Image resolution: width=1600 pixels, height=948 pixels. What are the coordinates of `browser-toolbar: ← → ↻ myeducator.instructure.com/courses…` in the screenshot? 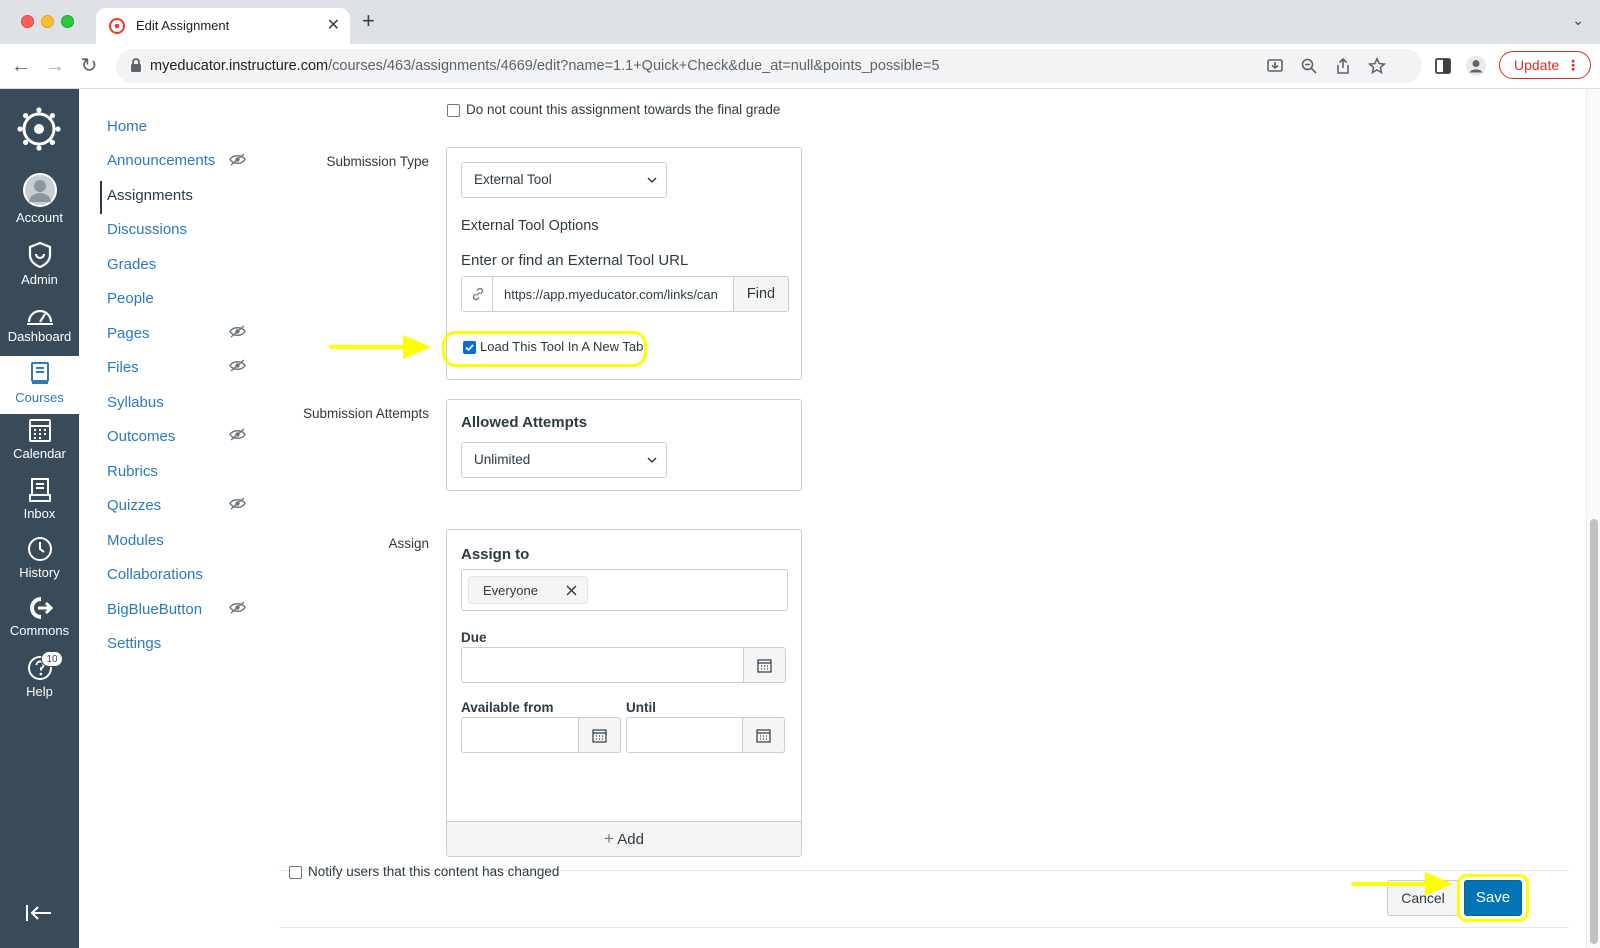 It's located at (800, 66).